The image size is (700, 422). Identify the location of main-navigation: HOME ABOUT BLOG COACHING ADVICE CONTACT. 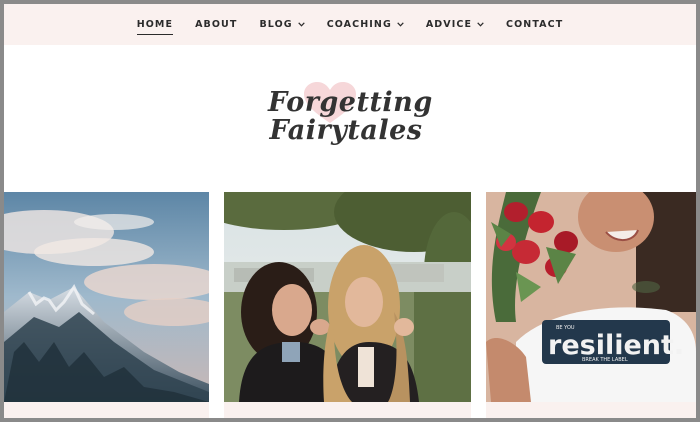
(350, 24).